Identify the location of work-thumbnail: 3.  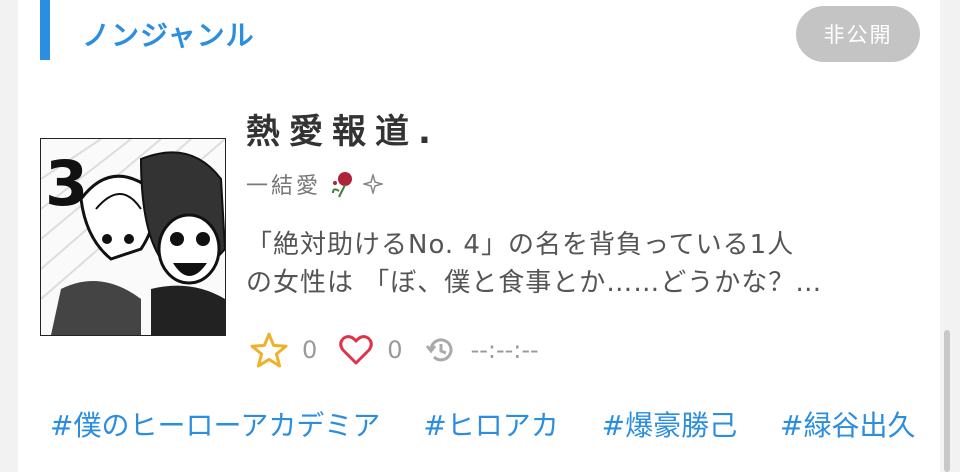
(133, 237).